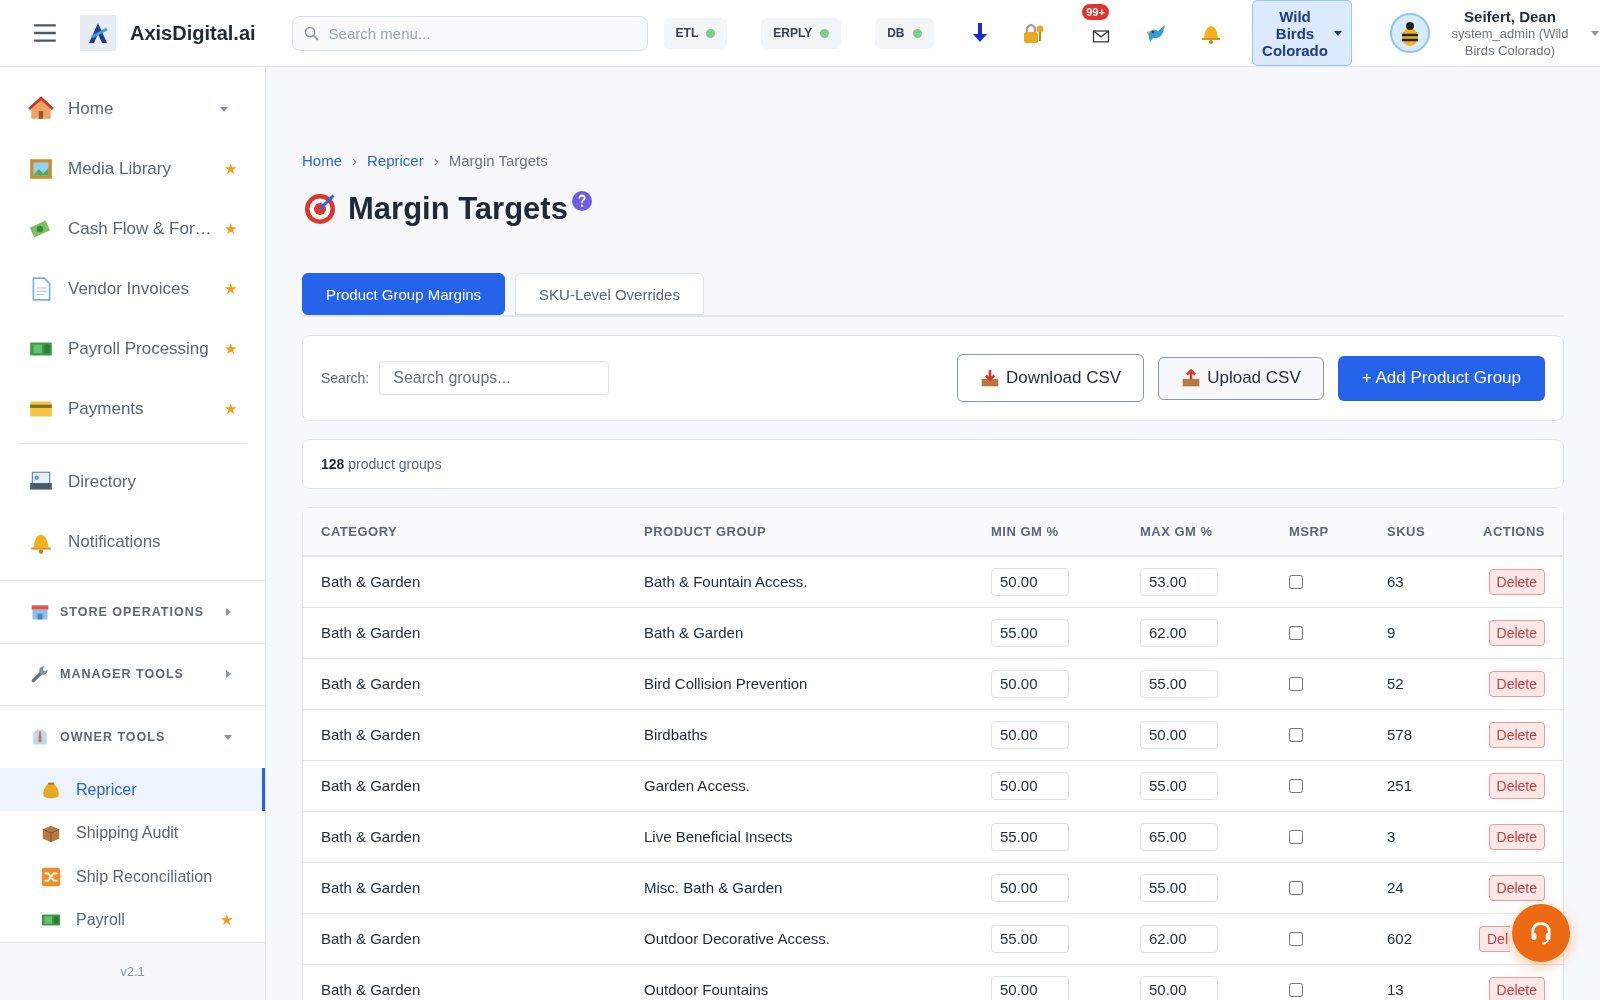 This screenshot has width=1600, height=1000. I want to click on shirt-tie-icon, so click(40, 737).